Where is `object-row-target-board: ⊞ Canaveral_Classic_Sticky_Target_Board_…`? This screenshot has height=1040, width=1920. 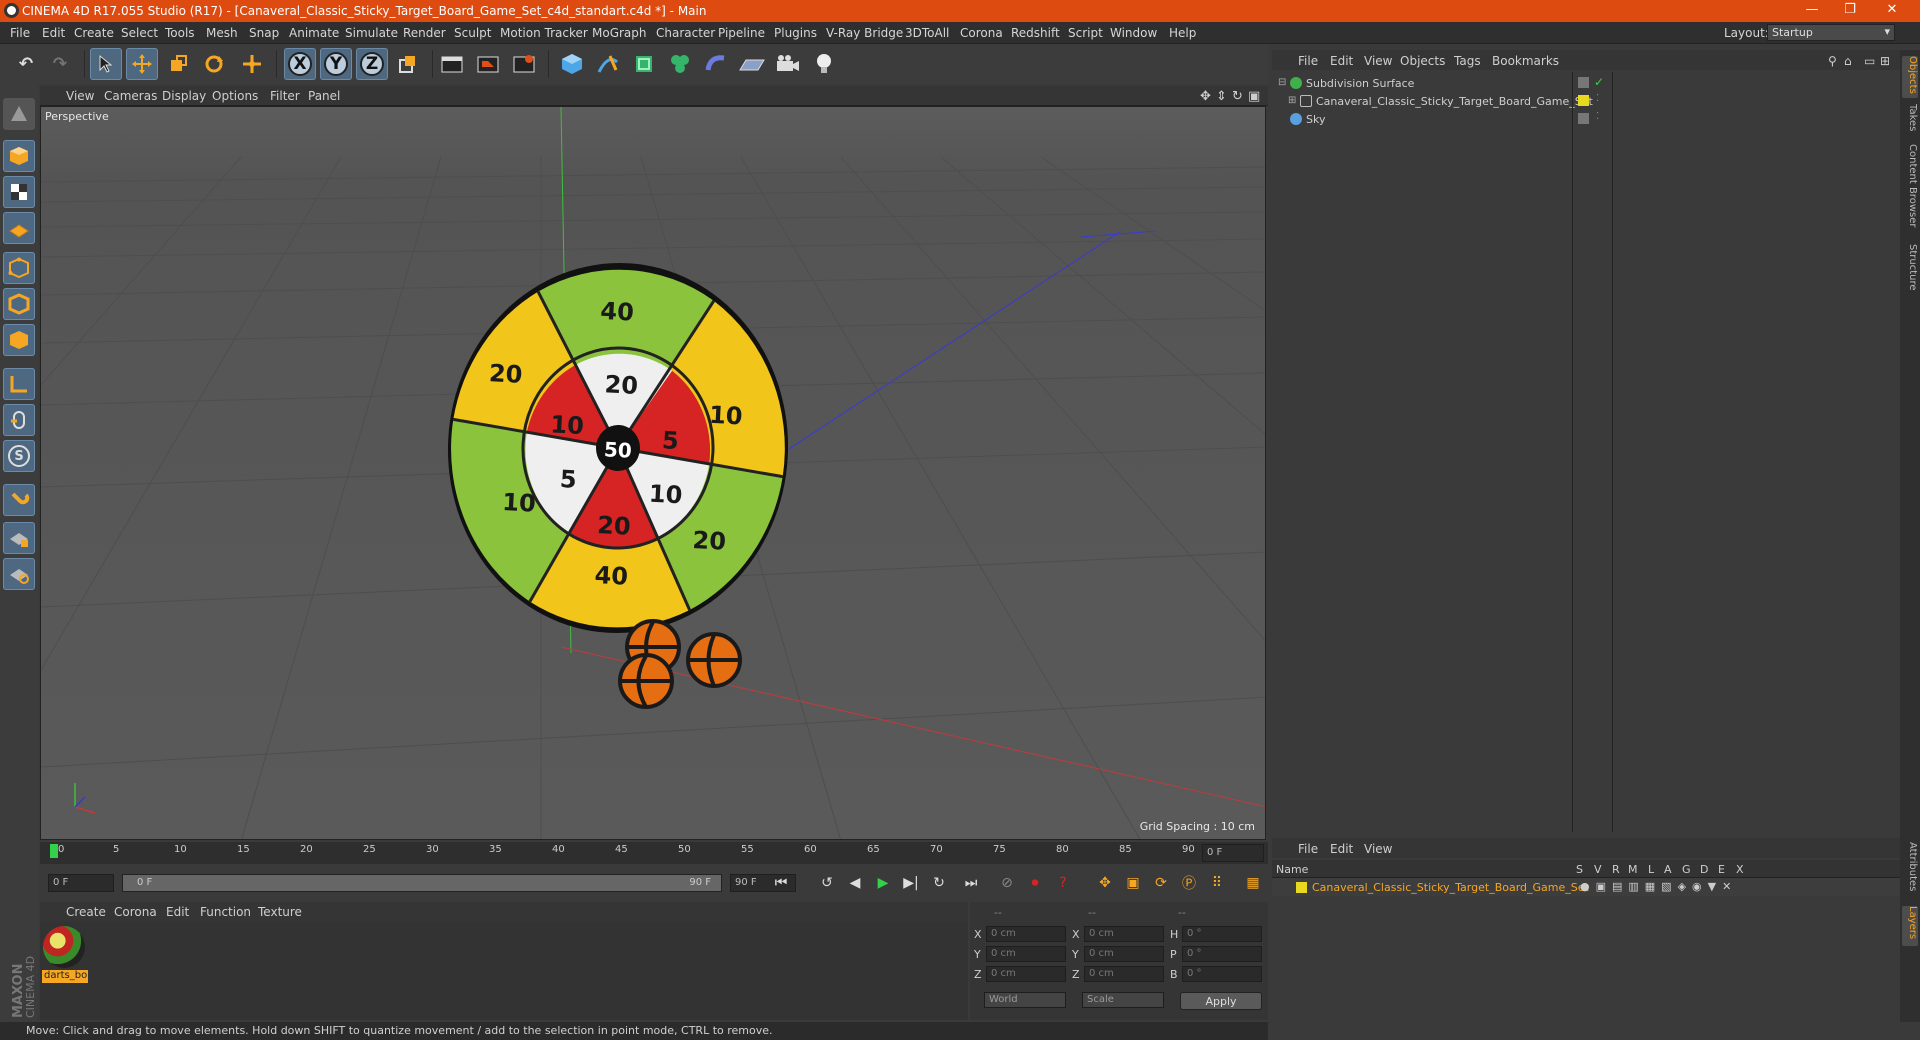
object-row-target-board: ⊞ Canaveral_Classic_Sticky_Target_Board_… is located at coordinates (1586, 101).